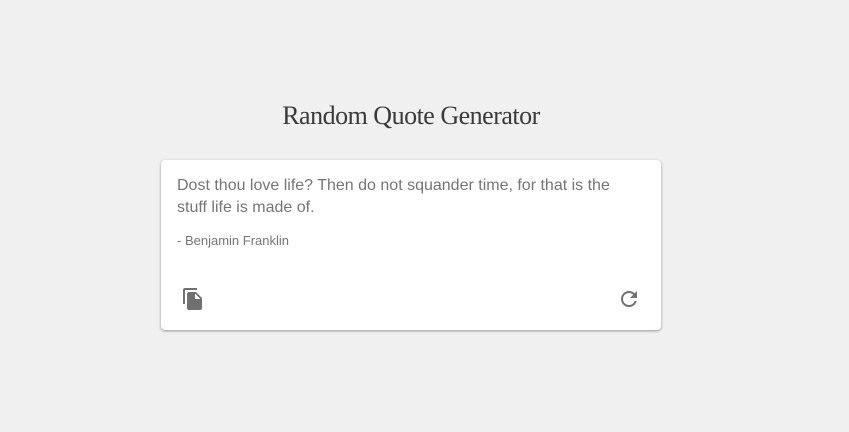 The width and height of the screenshot is (849, 432). I want to click on quote-author: - Benjamin Franklin, so click(233, 240).